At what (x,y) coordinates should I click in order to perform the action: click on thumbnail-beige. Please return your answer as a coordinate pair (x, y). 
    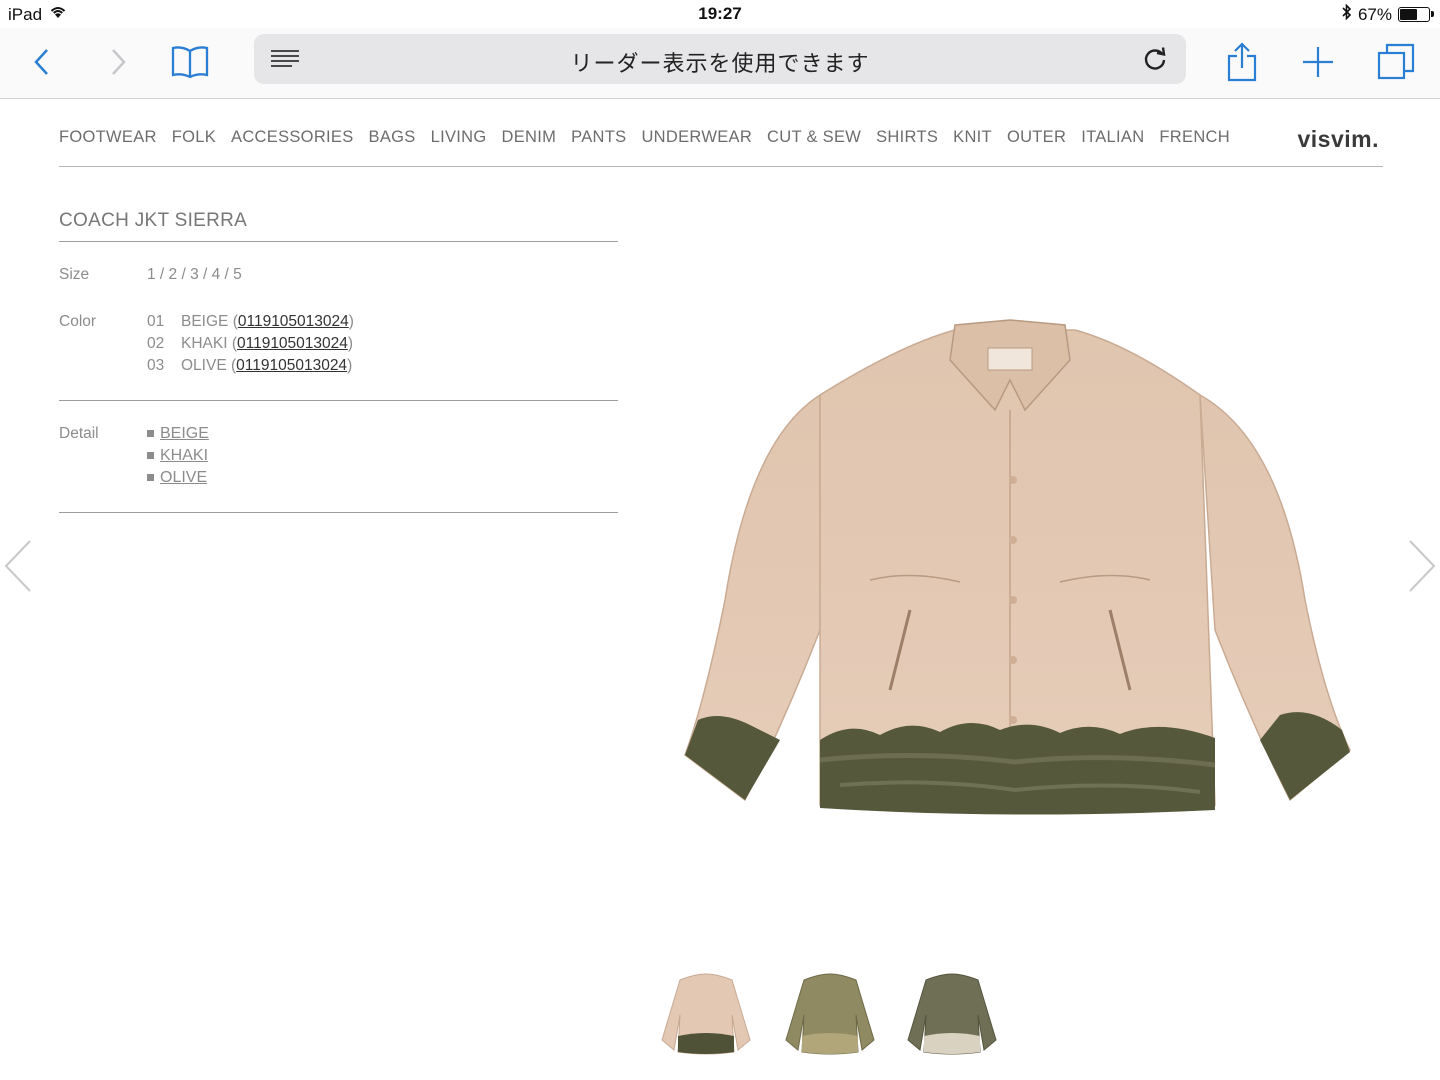
    Looking at the image, I should click on (706, 1015).